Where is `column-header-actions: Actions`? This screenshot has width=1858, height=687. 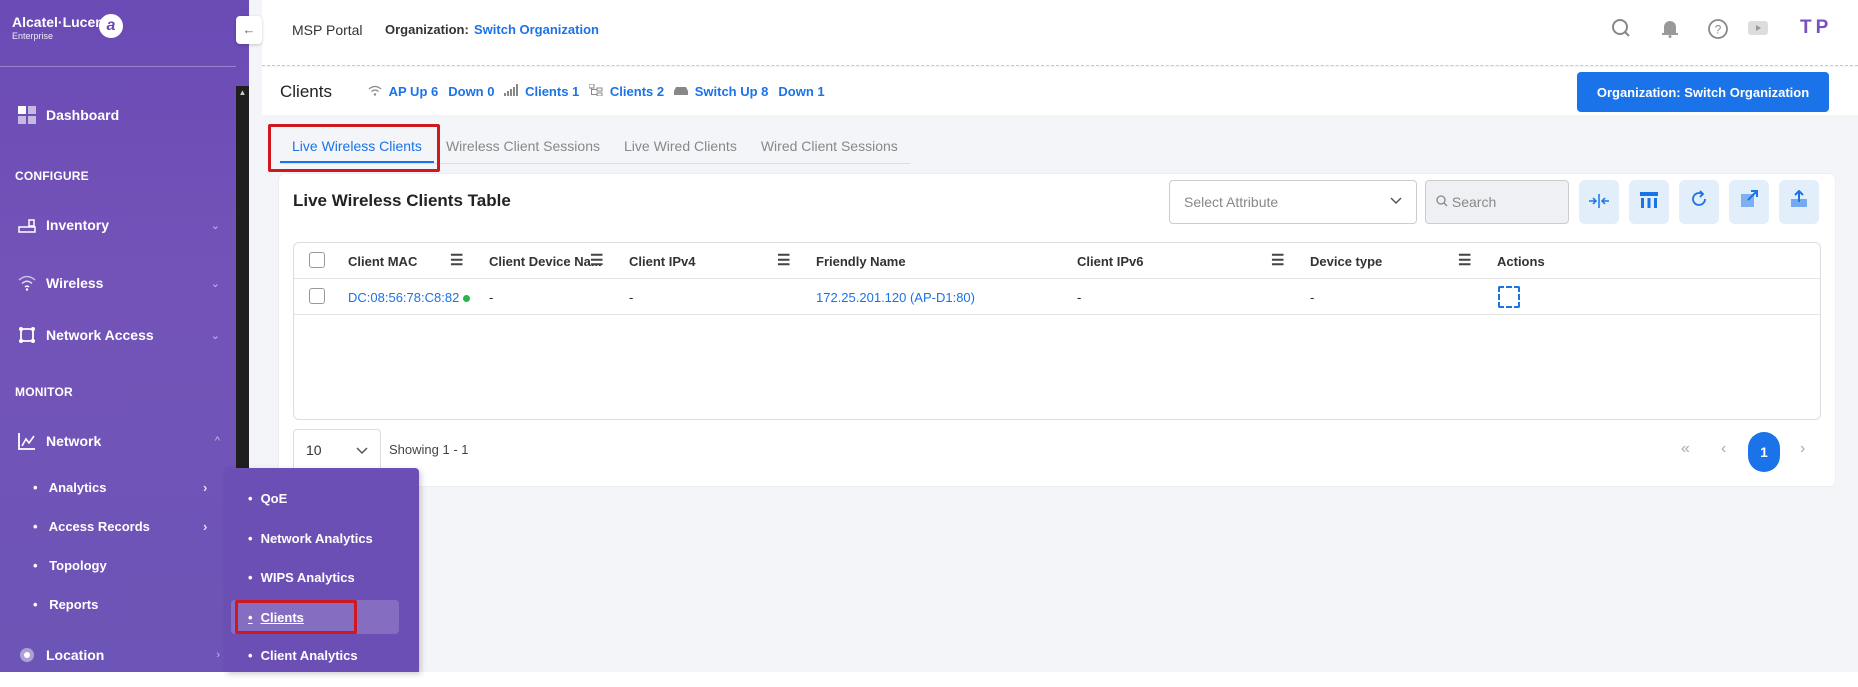
column-header-actions: Actions is located at coordinates (1521, 261).